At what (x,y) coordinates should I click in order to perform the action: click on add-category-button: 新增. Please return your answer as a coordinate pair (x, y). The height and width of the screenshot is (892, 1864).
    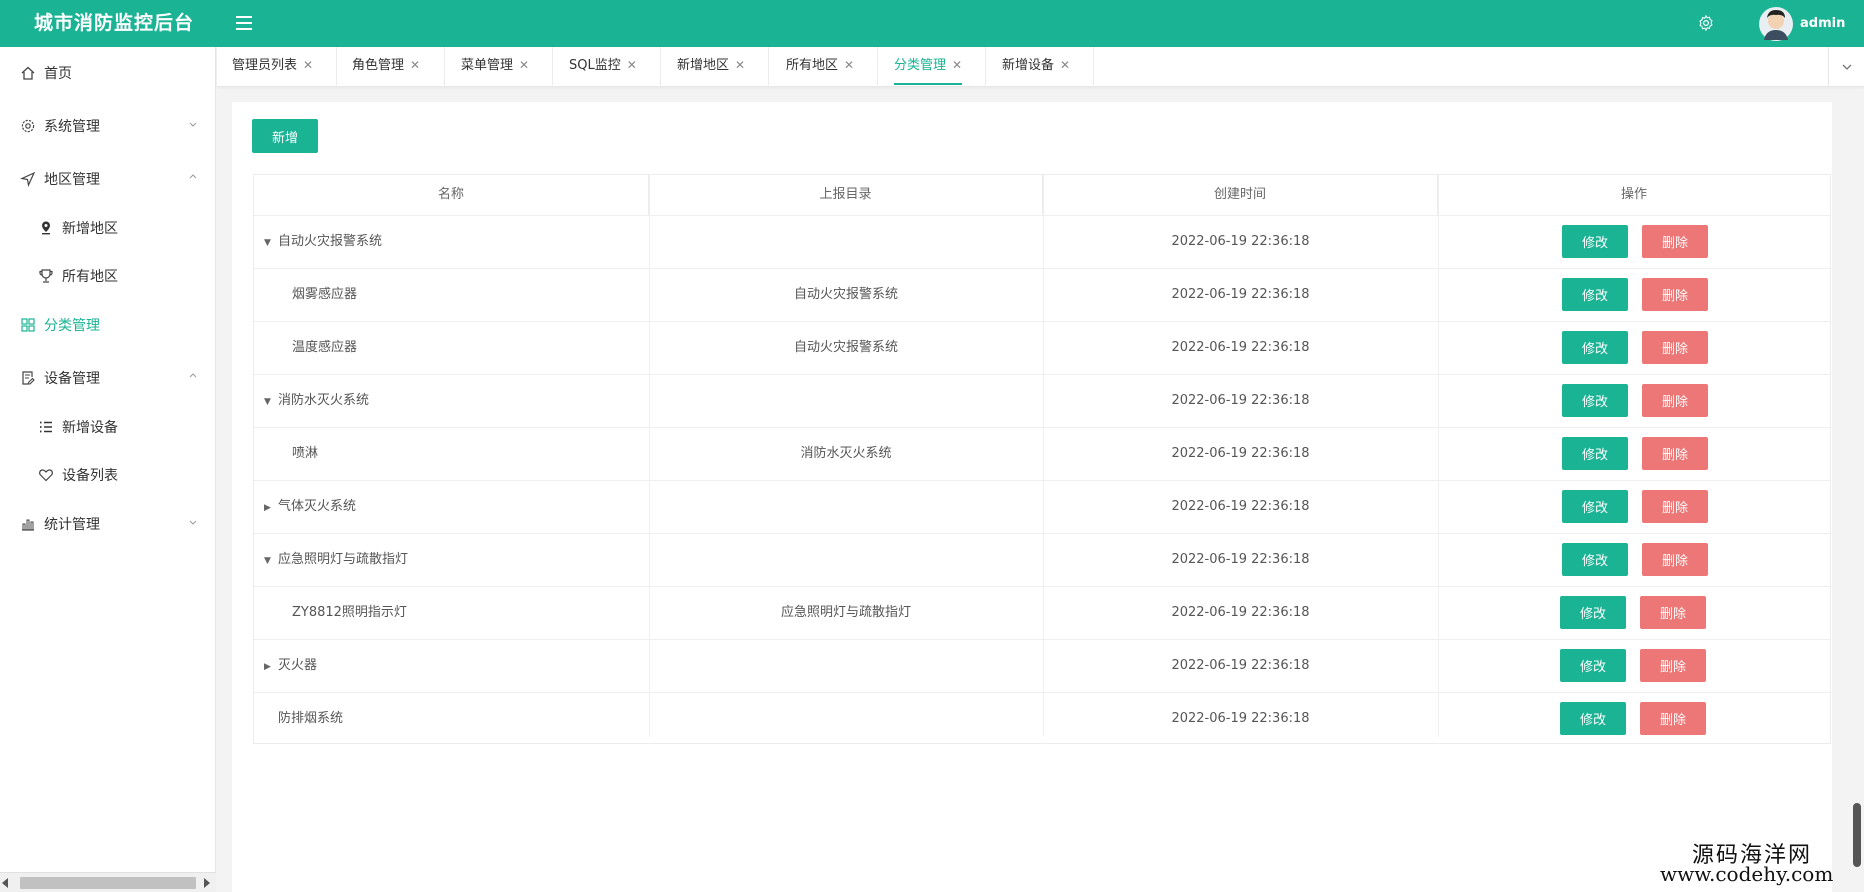
    Looking at the image, I should click on (285, 136).